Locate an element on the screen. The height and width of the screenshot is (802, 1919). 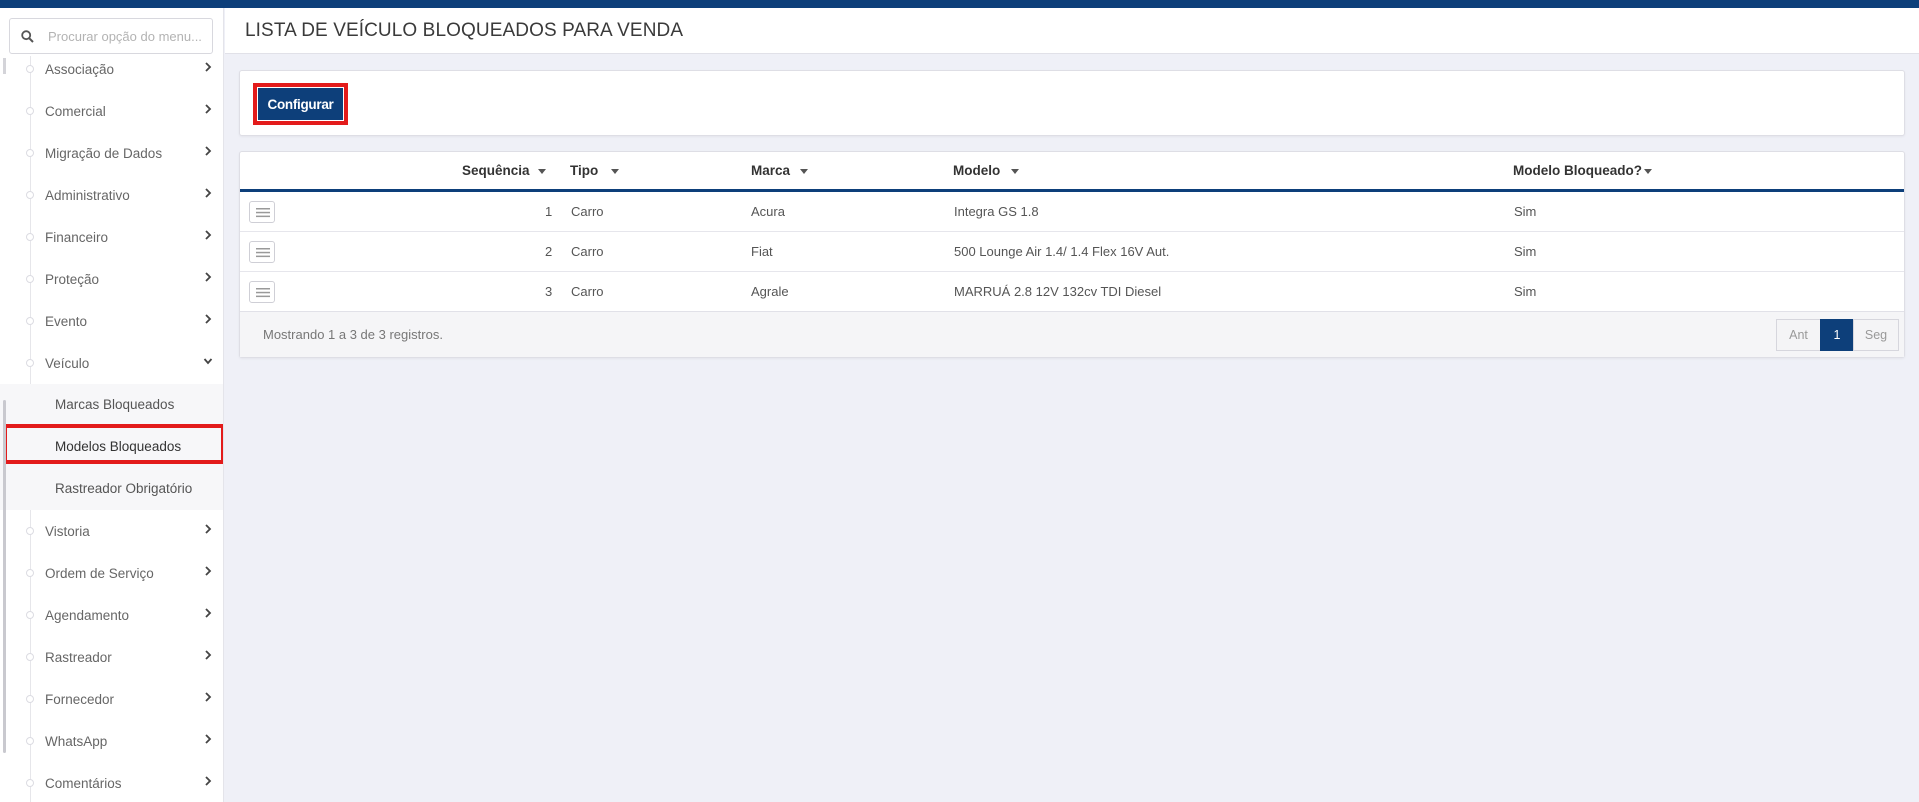
menu-search-input is located at coordinates (128, 36).